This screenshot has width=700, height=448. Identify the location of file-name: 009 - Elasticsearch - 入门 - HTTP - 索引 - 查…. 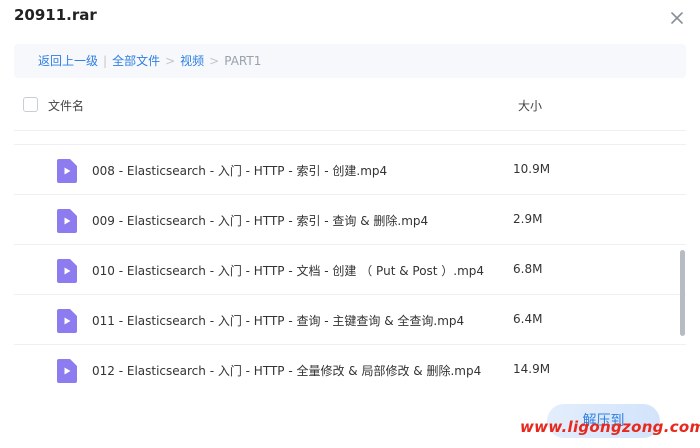
(260, 221).